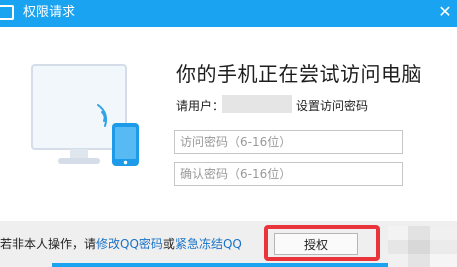 Image resolution: width=457 pixels, height=267 pixels. Describe the element at coordinates (125, 143) in the screenshot. I see `phone-screen` at that location.